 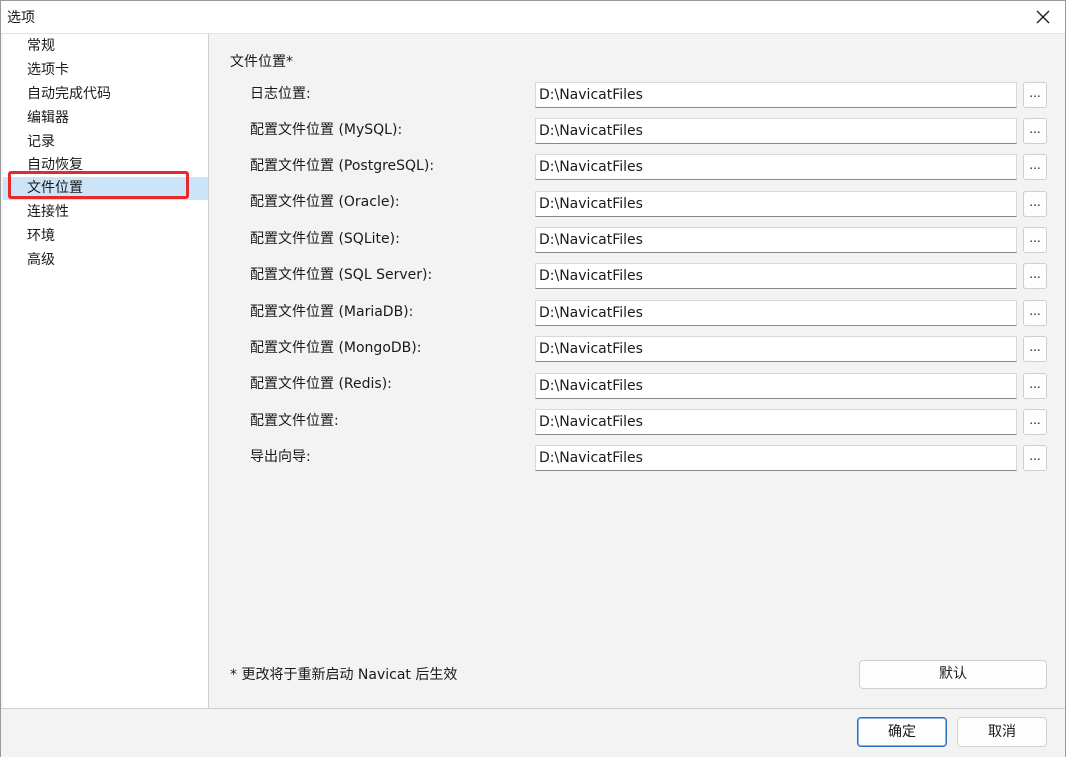 I want to click on sidebar-item-label: 高级, so click(x=41, y=260).